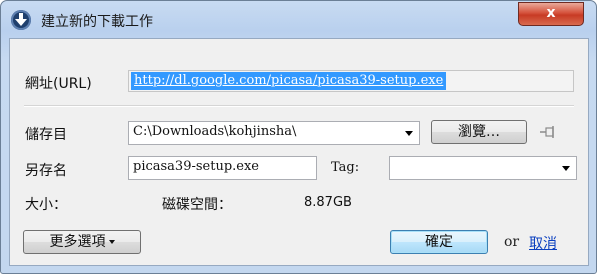 The height and width of the screenshot is (274, 597). I want to click on or-text: or, so click(512, 242).